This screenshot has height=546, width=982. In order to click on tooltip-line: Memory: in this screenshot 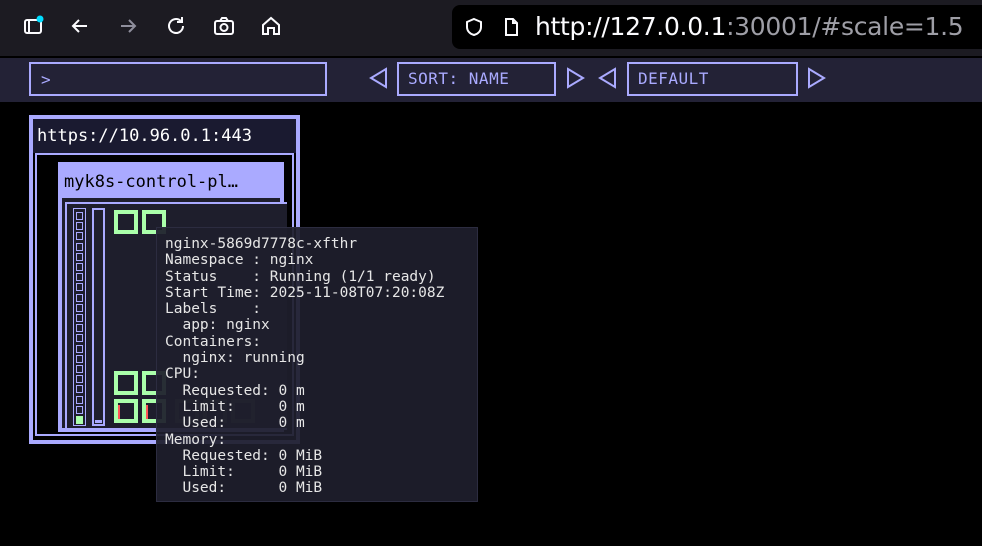, I will do `click(196, 439)`.